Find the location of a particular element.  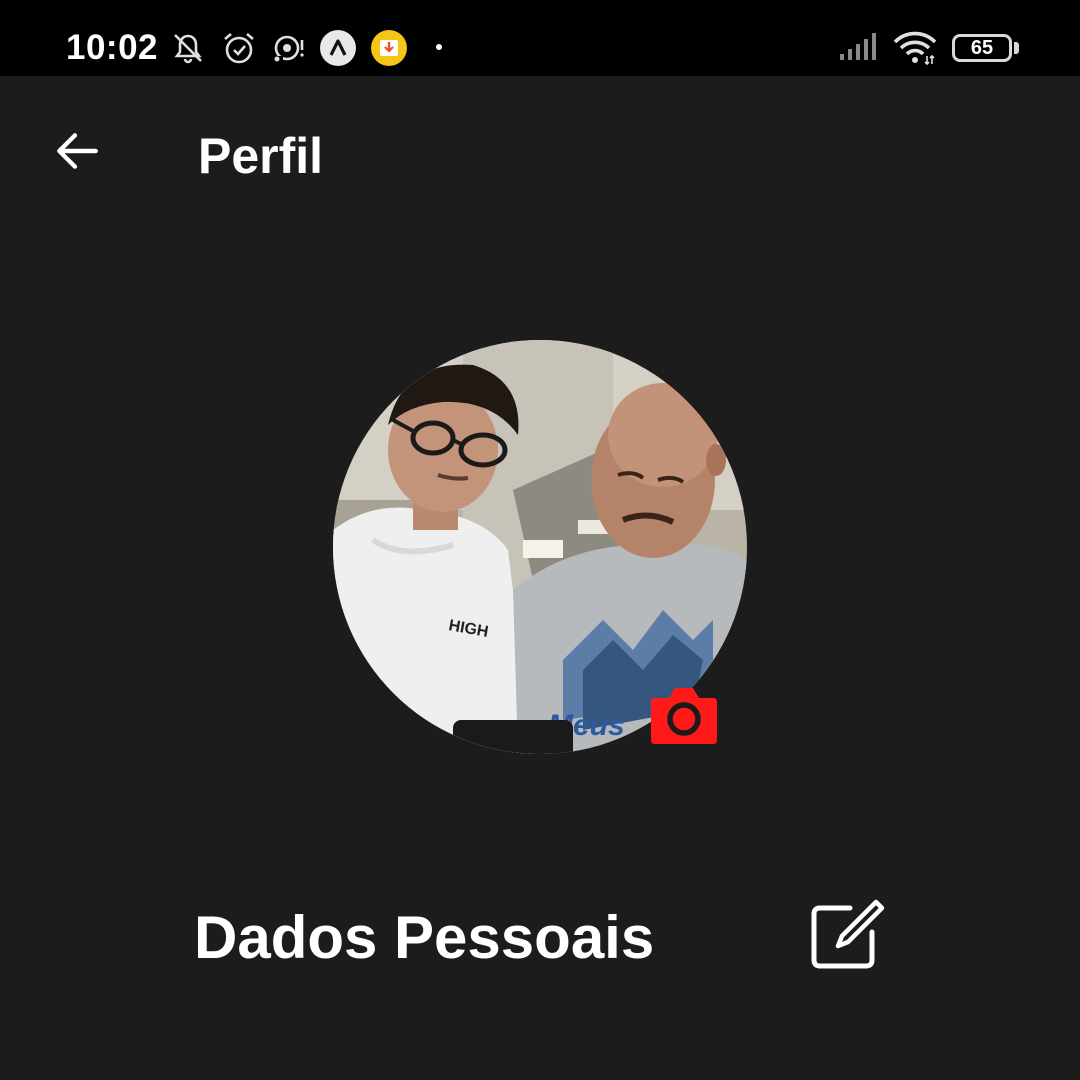

alarm-icon is located at coordinates (239, 48).